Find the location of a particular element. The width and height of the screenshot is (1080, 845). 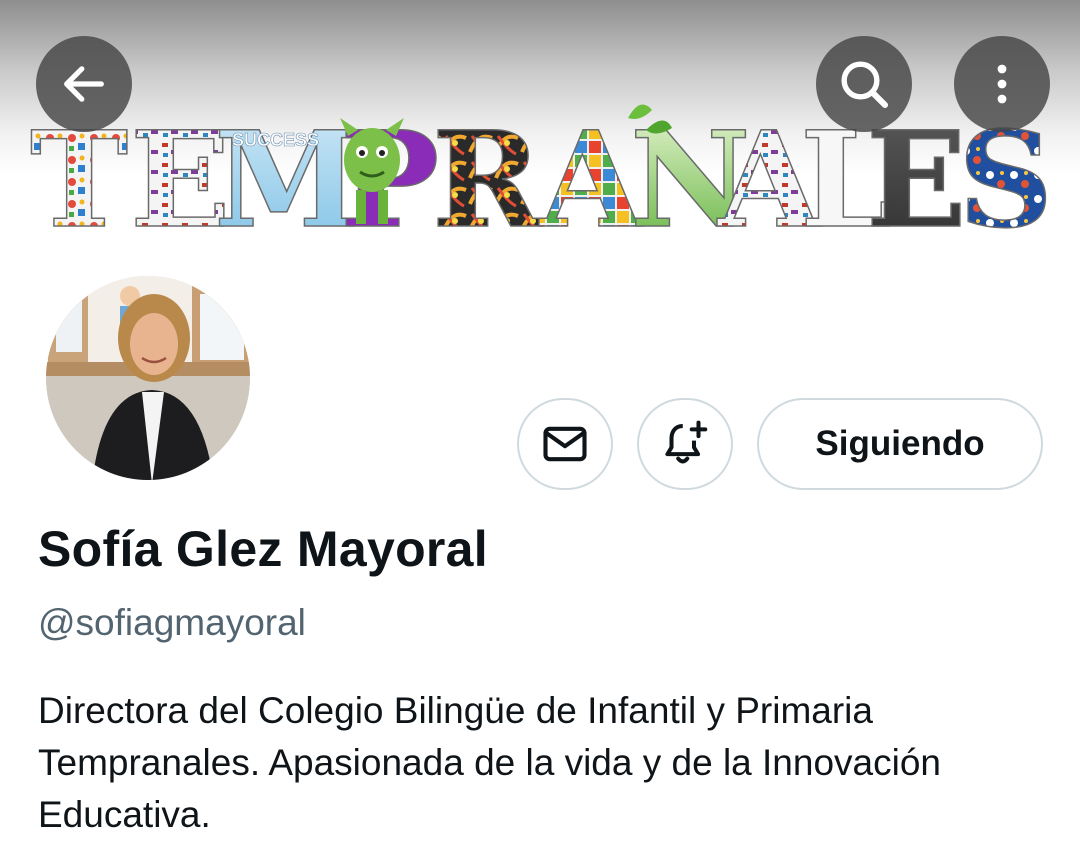

search-button is located at coordinates (864, 84).